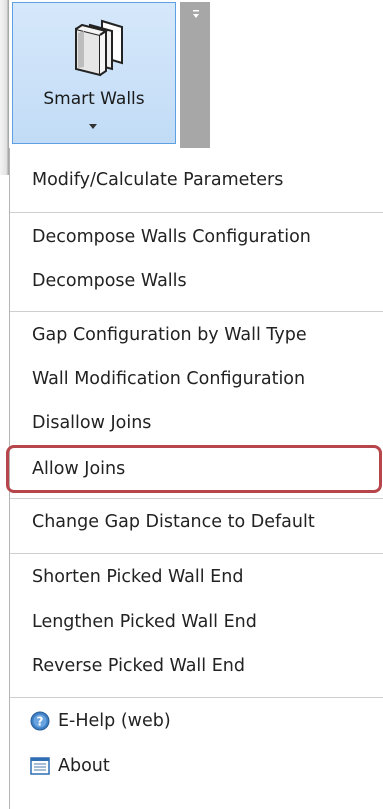 The image size is (383, 809). I want to click on menu-item-change-gap-distance-to-default: Change Gap Distance to Default, so click(196, 522).